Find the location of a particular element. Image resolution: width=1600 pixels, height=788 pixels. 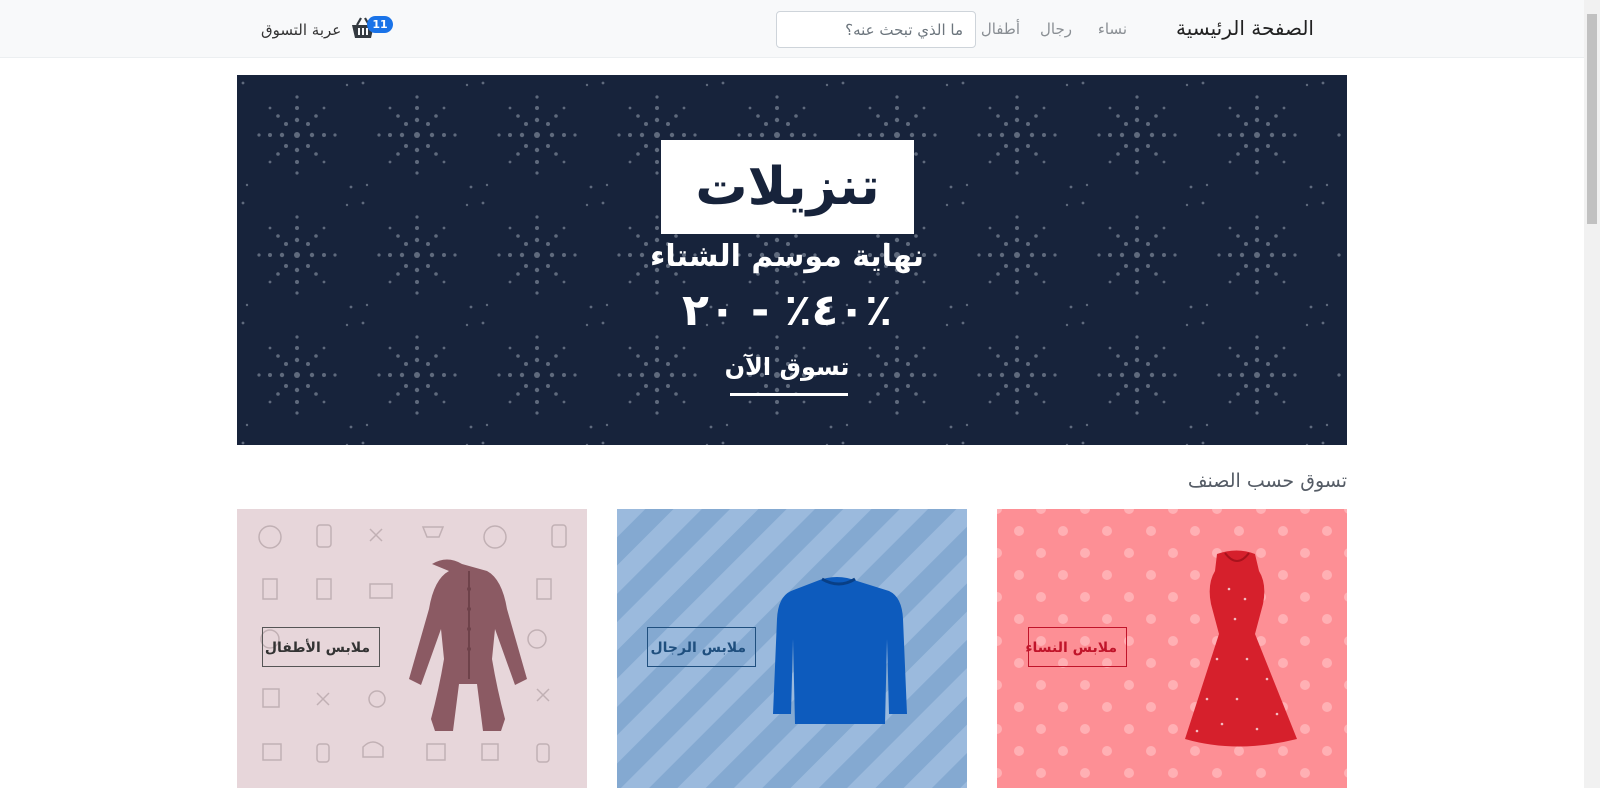

shop-now-underline is located at coordinates (789, 394).